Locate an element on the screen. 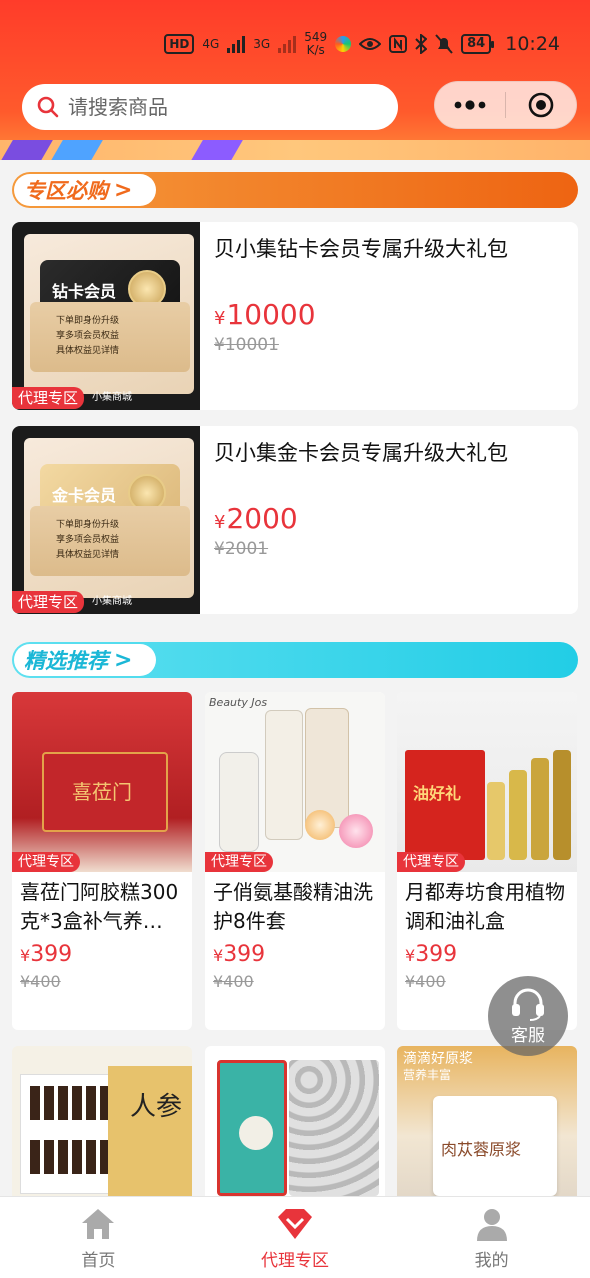  bottom-tab-bar: 首页 代理专区 我的 is located at coordinates (295, 1237).